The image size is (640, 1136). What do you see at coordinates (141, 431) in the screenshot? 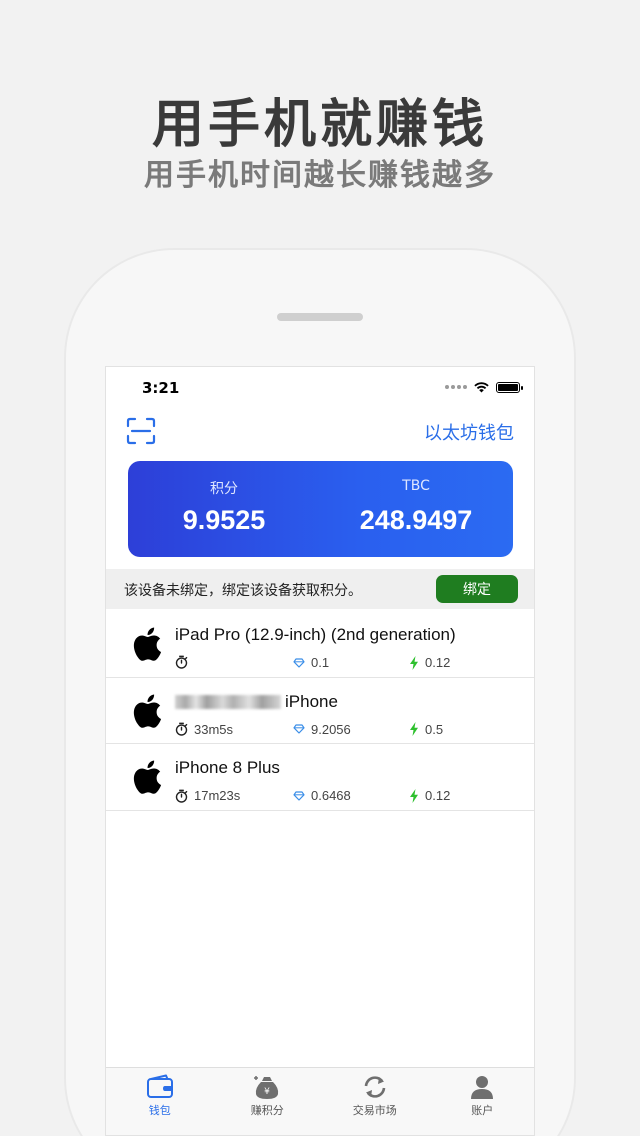
I see `scan-icon` at bounding box center [141, 431].